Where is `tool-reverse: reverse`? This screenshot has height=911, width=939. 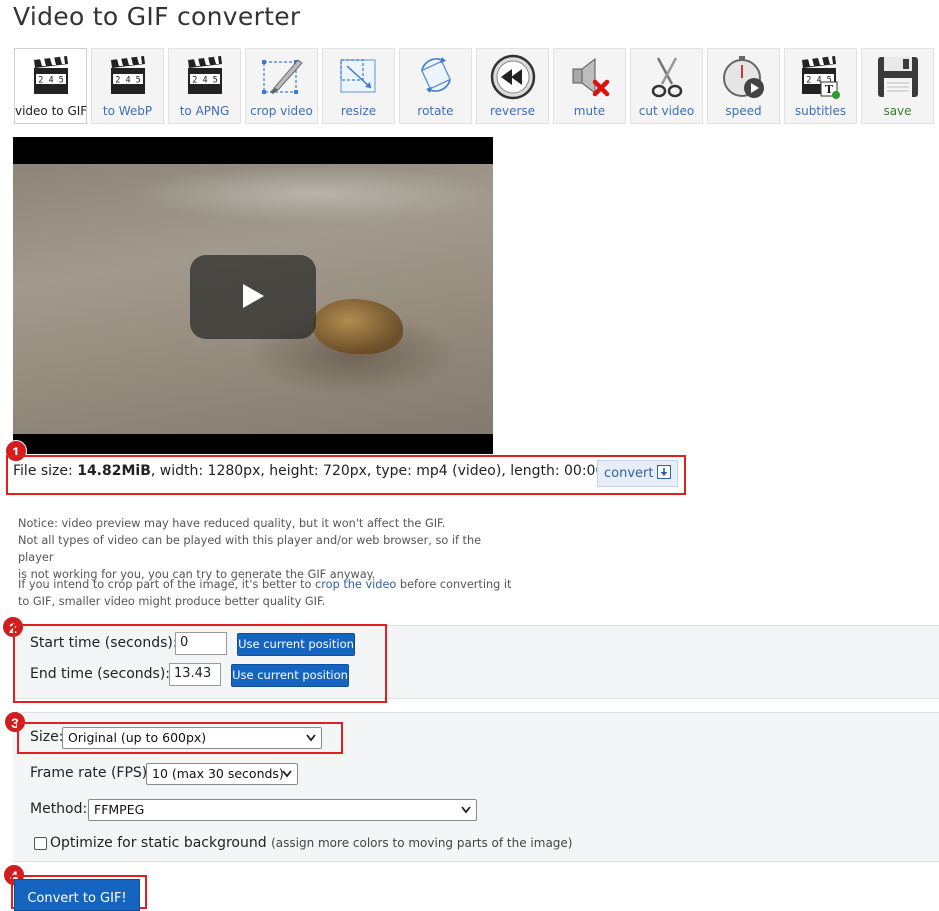
tool-reverse: reverse is located at coordinates (512, 86).